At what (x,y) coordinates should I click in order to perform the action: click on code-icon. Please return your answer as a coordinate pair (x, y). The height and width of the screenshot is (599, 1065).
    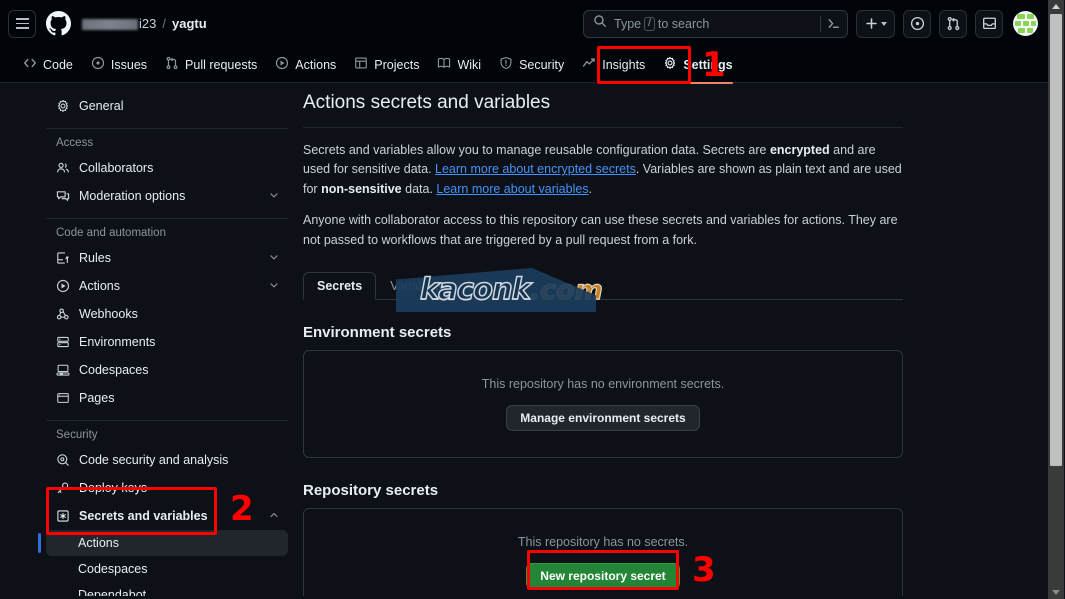
    Looking at the image, I should click on (30, 64).